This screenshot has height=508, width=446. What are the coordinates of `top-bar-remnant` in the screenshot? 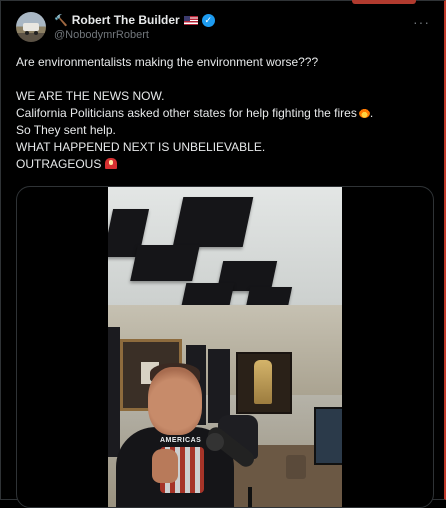 It's located at (384, 2).